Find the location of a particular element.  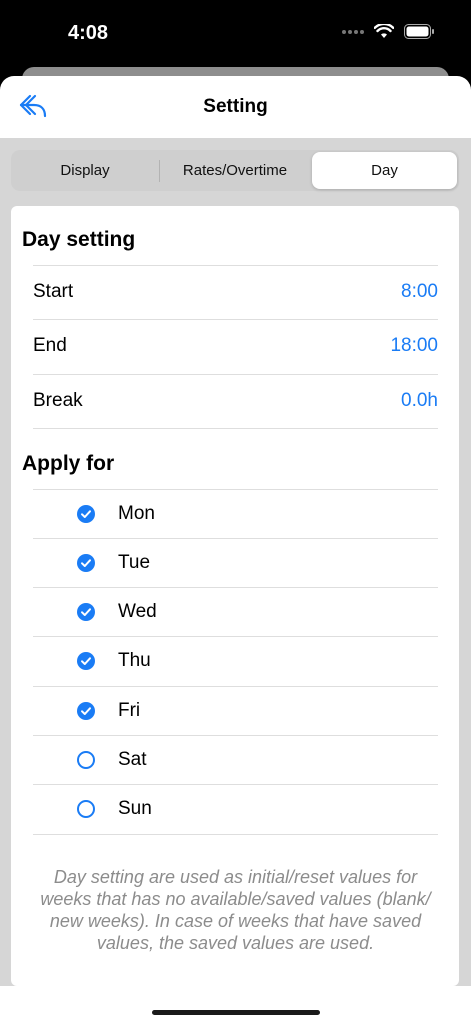

nav-bar: Setting is located at coordinates (235, 107).